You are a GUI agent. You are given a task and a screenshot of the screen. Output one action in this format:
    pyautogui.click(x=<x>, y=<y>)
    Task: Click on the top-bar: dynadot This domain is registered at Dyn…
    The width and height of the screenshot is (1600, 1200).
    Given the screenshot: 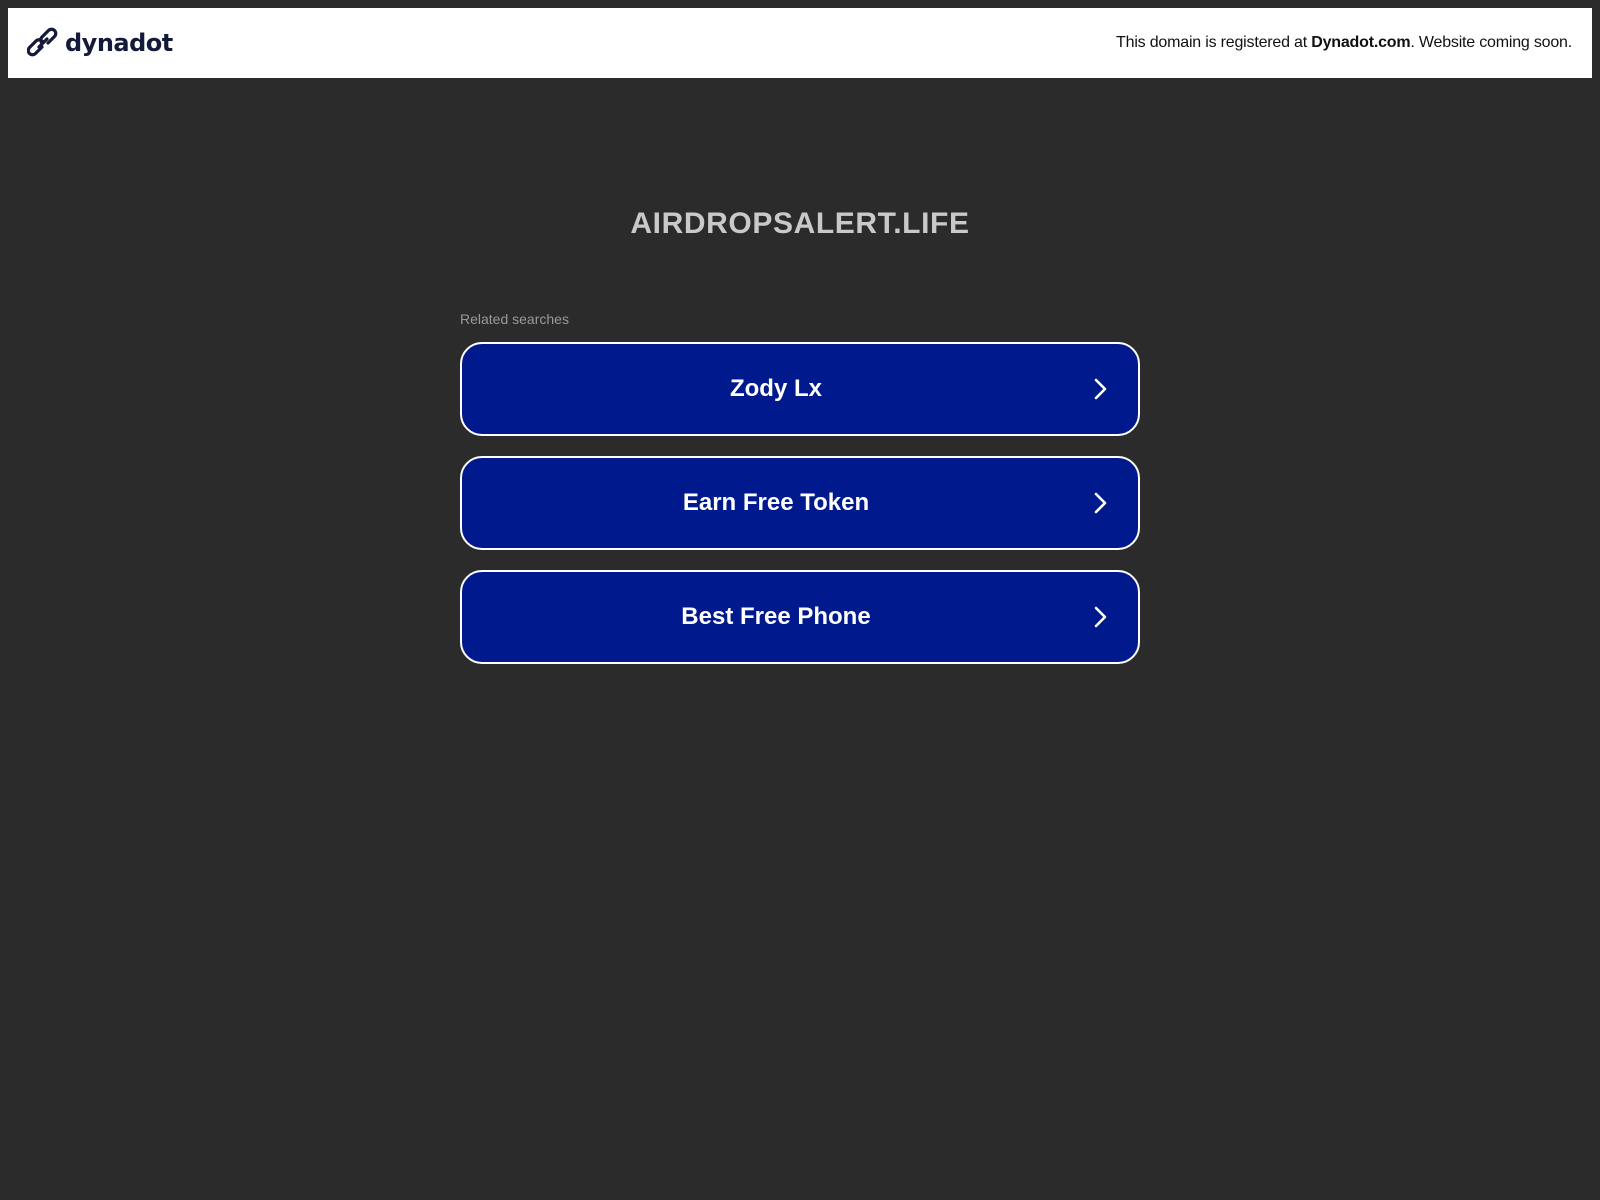 What is the action you would take?
    pyautogui.click(x=800, y=43)
    